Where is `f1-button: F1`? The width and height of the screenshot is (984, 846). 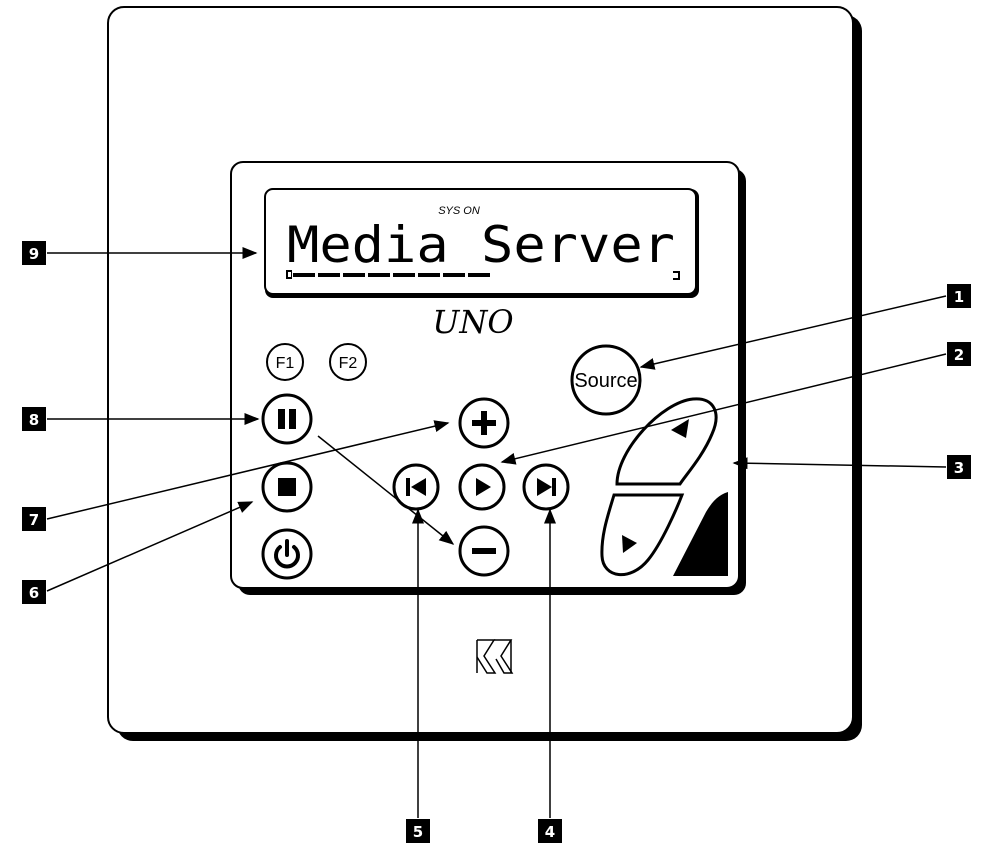
f1-button: F1 is located at coordinates (285, 362).